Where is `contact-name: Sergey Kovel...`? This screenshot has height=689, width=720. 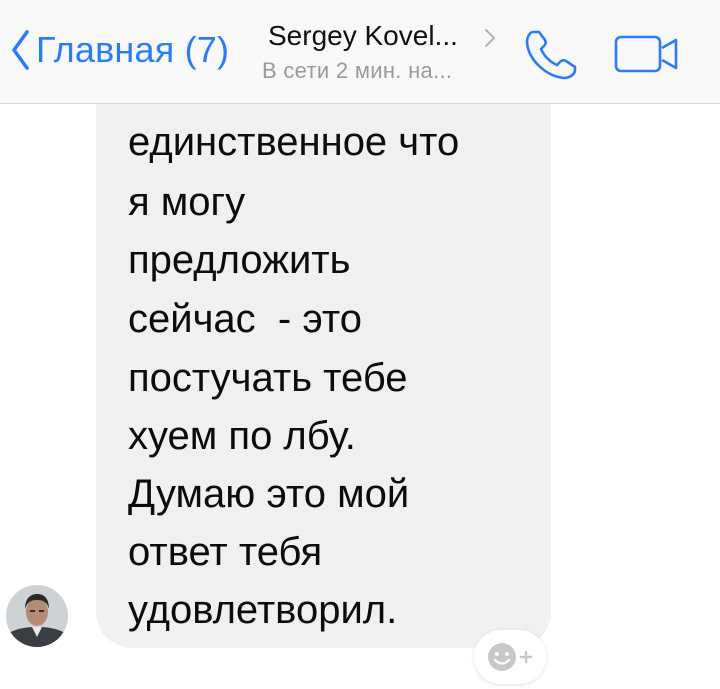 contact-name: Sergey Kovel... is located at coordinates (363, 35).